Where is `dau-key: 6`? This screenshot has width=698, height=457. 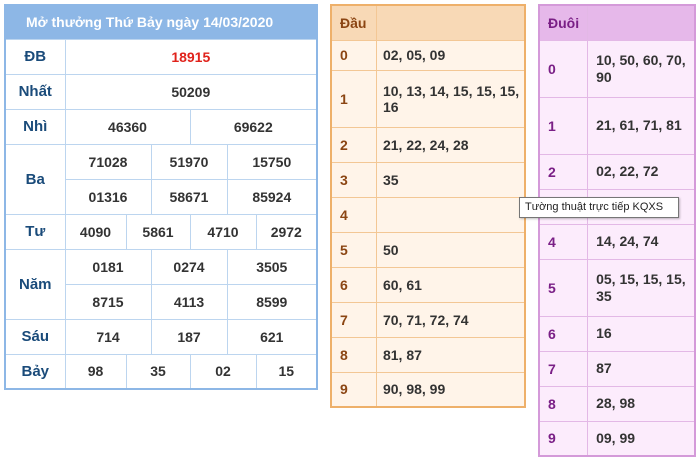
dau-key: 6 is located at coordinates (353, 284).